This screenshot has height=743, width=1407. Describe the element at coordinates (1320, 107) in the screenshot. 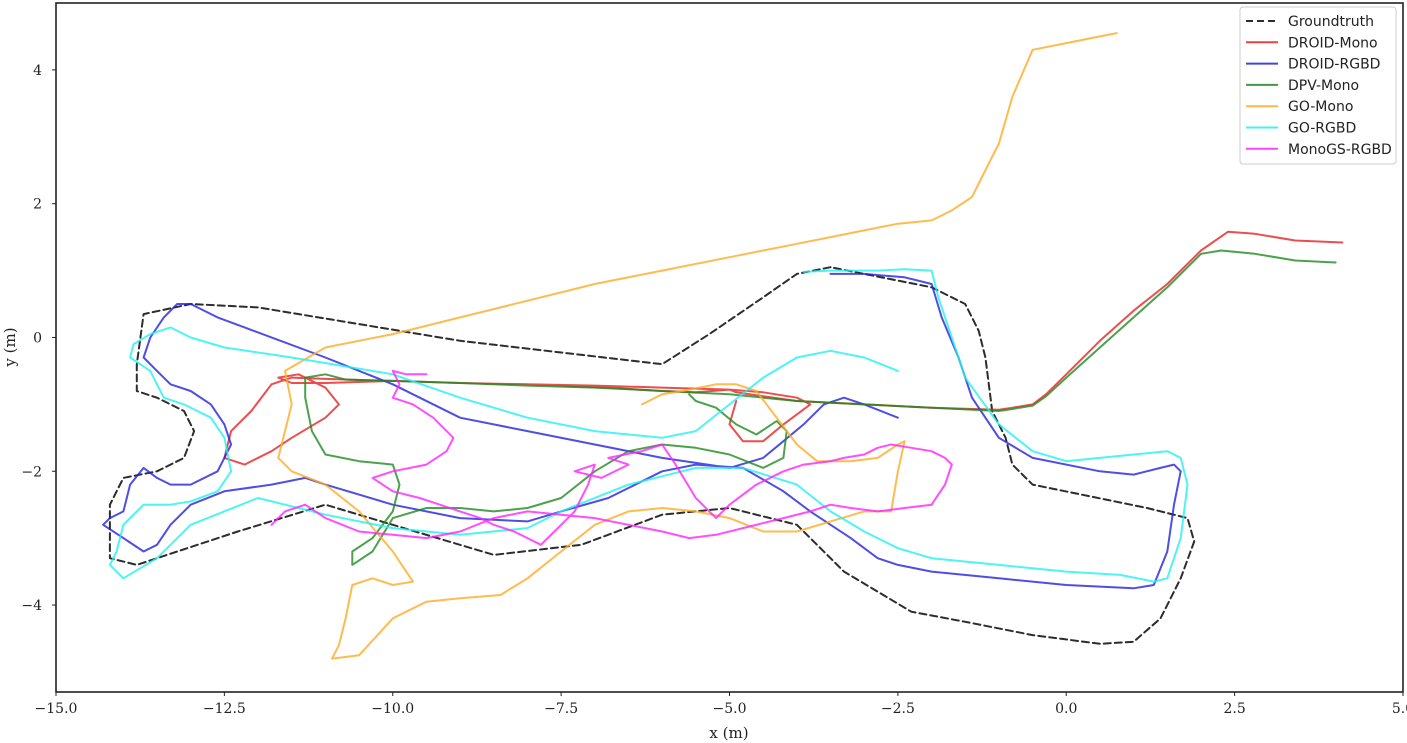

I see `legend-label: GO-Mono` at that location.